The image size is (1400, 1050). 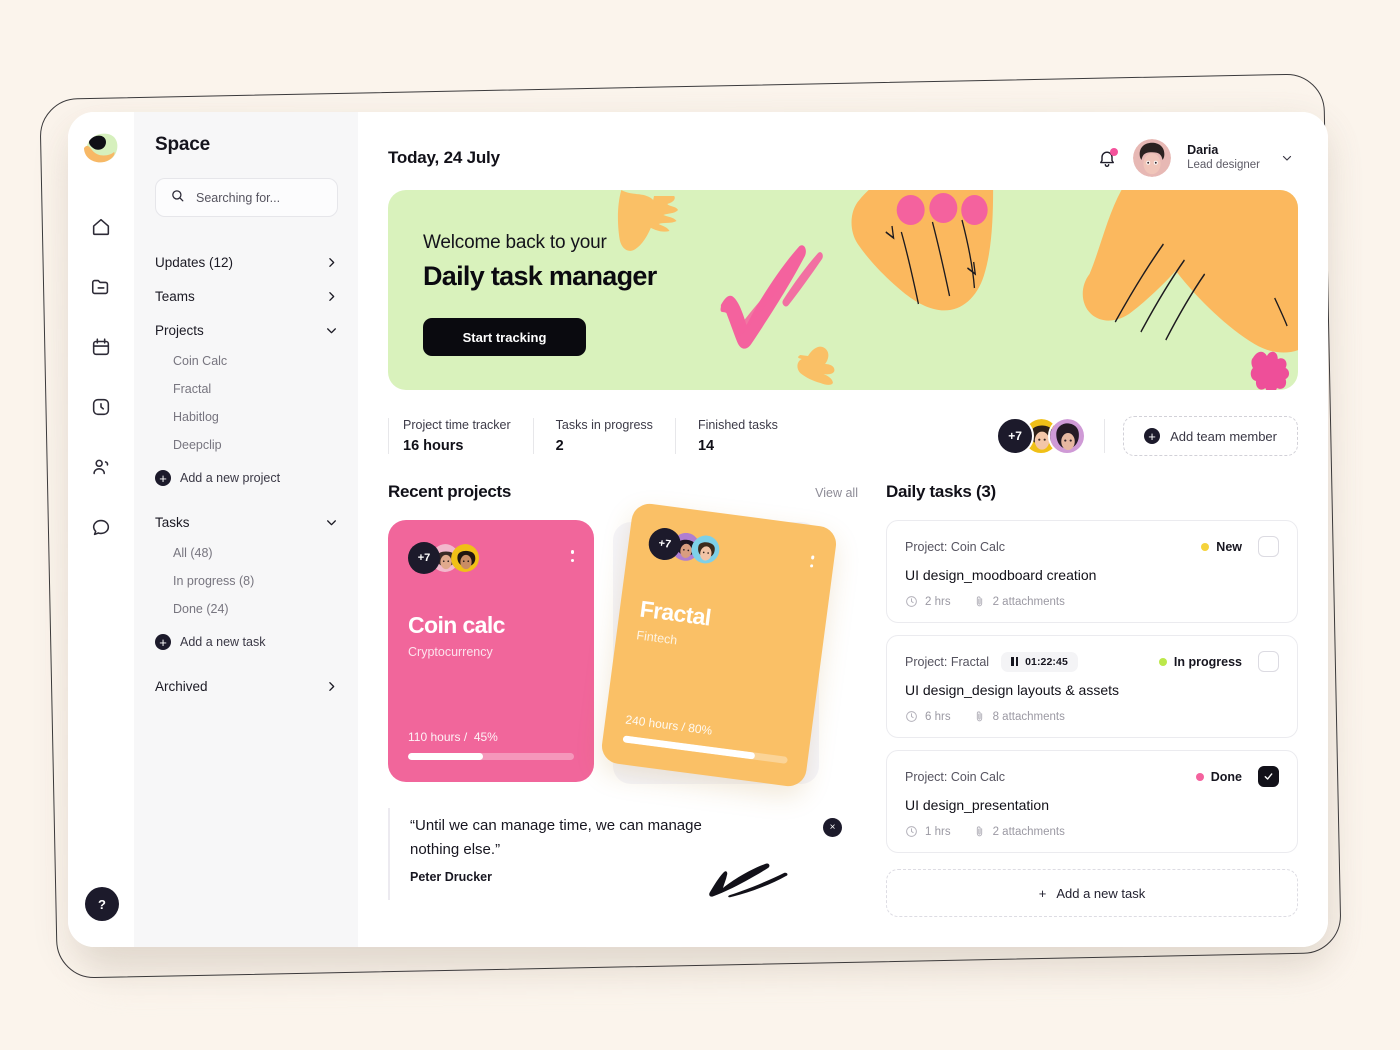 What do you see at coordinates (748, 880) in the screenshot?
I see `signature-doodle` at bounding box center [748, 880].